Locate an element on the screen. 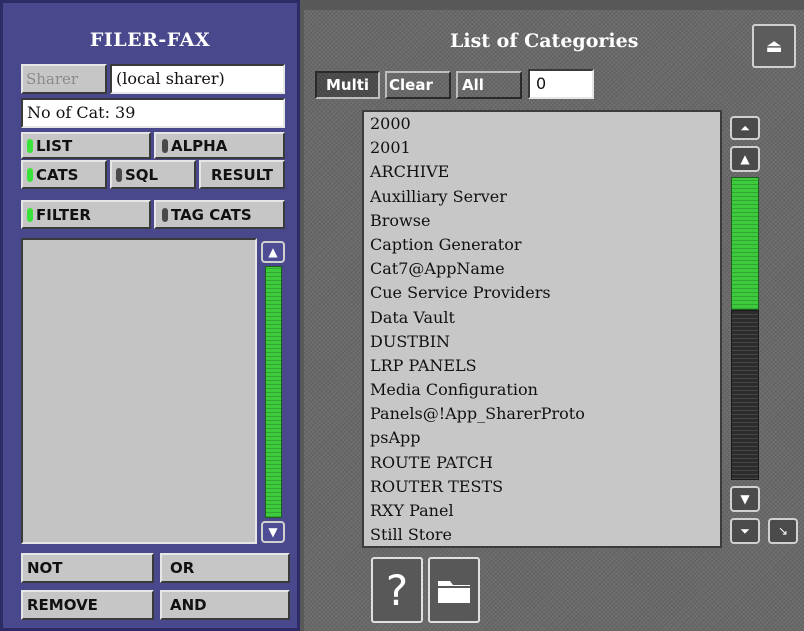 The width and height of the screenshot is (804, 631). count-field: 0 is located at coordinates (561, 84).